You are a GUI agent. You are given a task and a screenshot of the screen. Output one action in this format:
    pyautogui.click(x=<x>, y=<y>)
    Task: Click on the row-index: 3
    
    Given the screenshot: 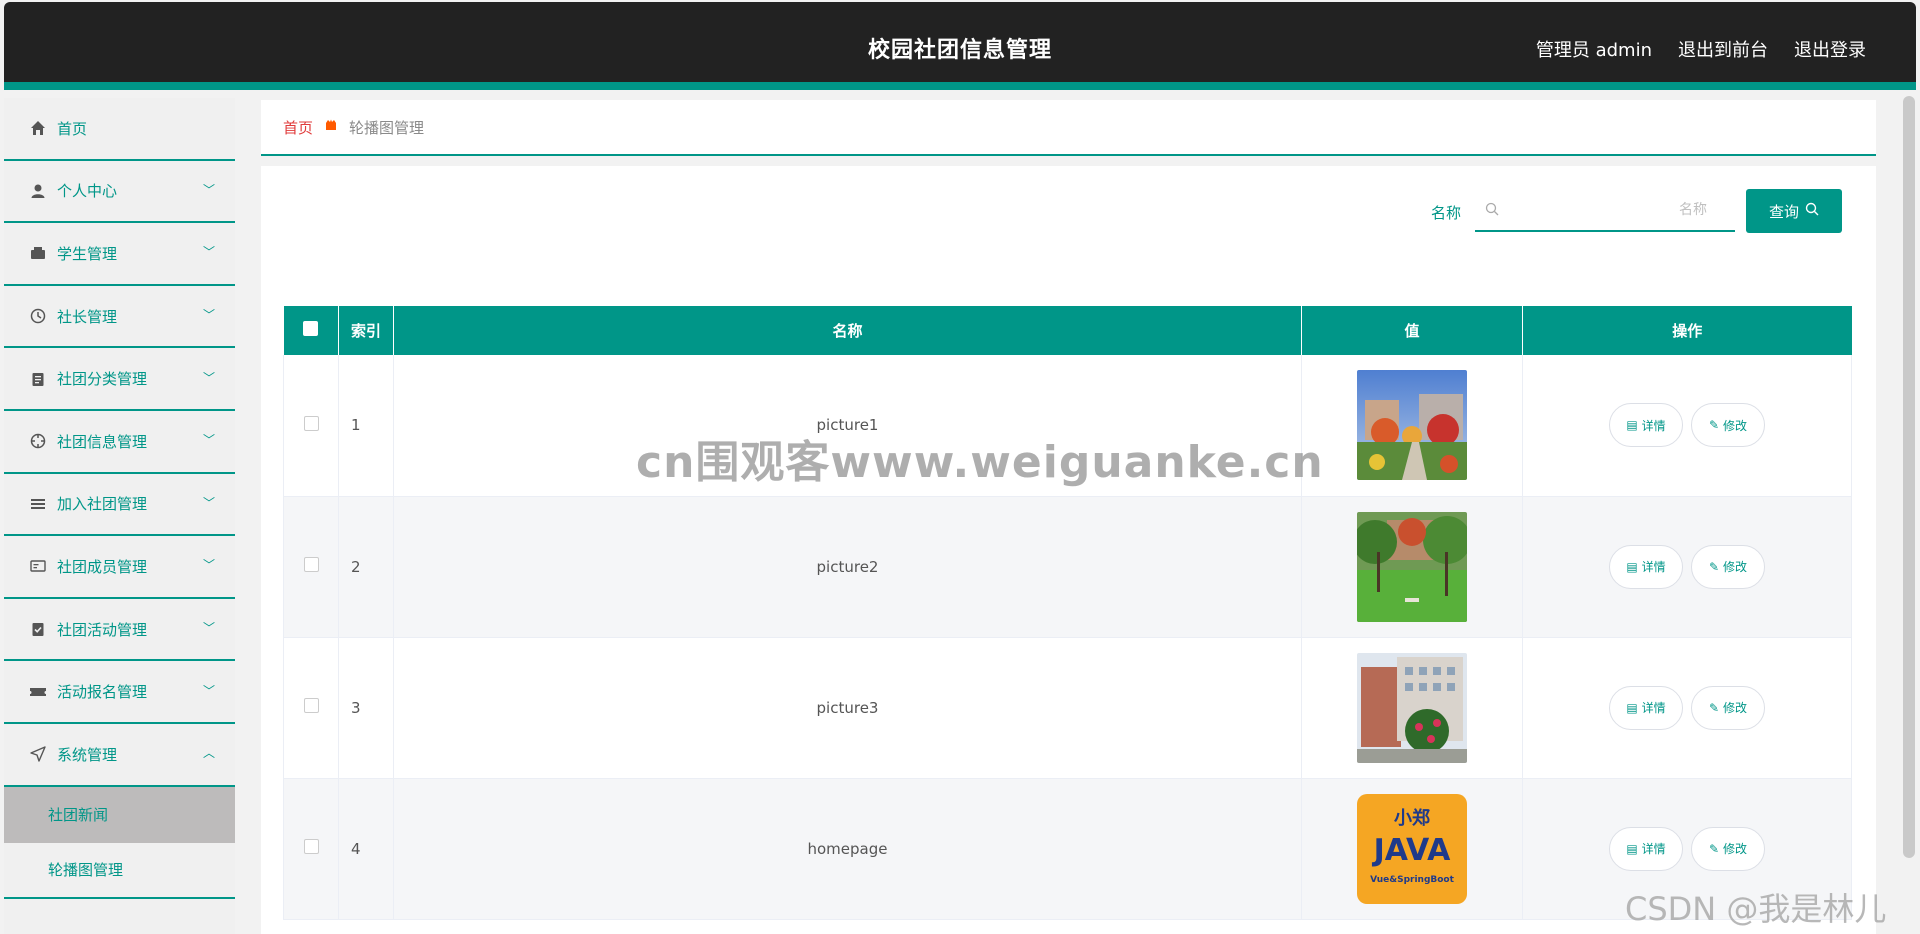 What is the action you would take?
    pyautogui.click(x=366, y=708)
    